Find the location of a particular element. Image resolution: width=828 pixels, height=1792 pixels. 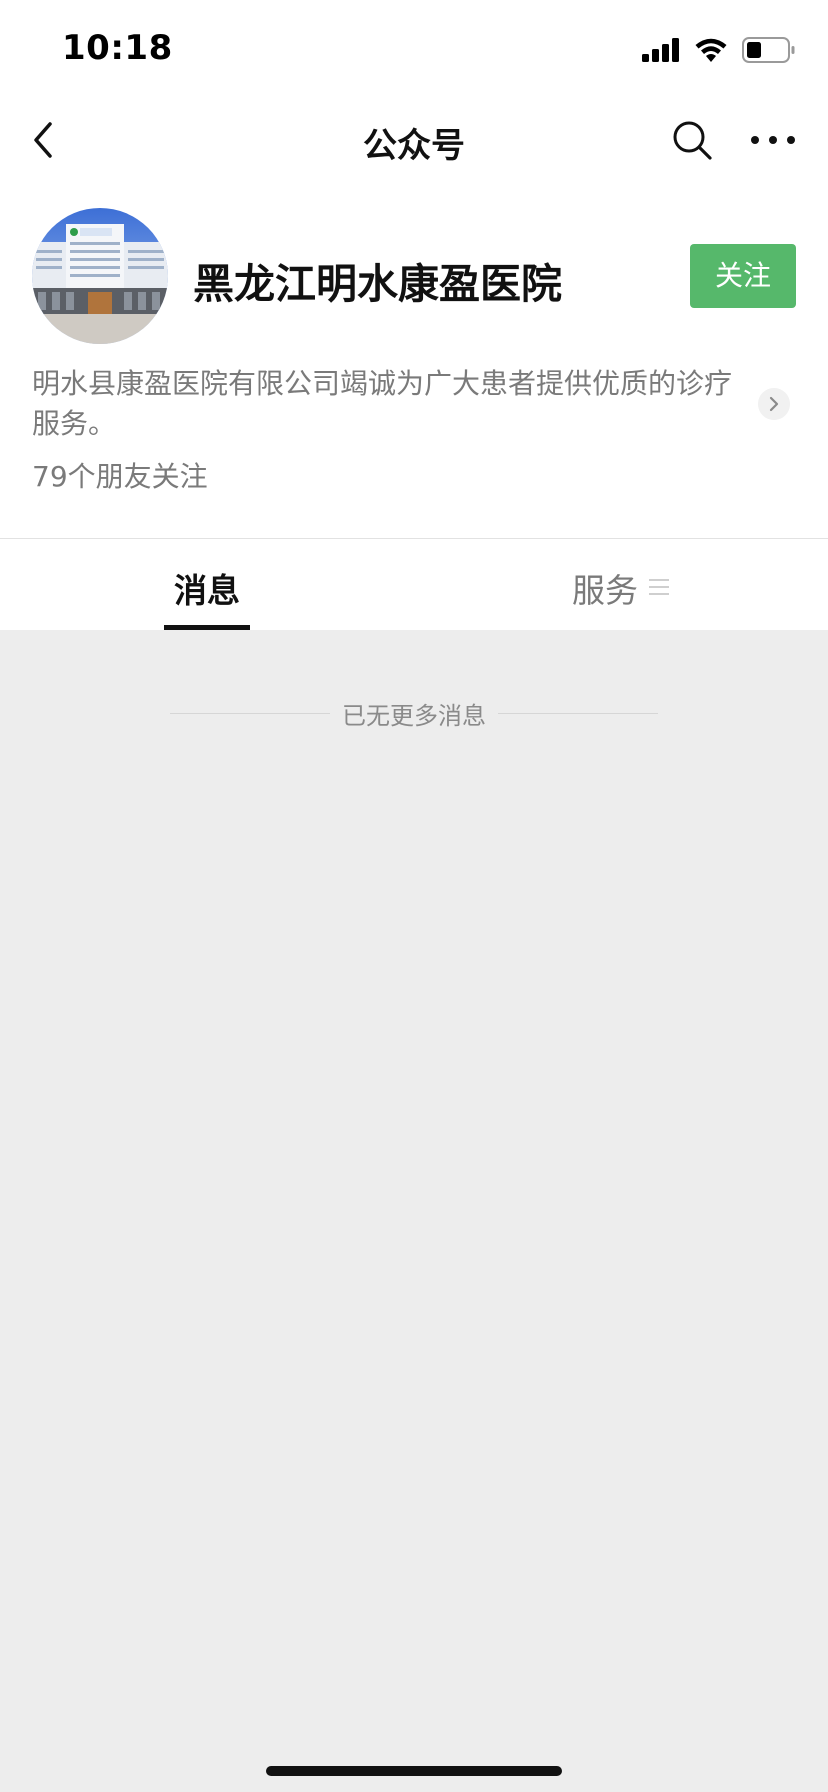

end-line-left is located at coordinates (250, 713).